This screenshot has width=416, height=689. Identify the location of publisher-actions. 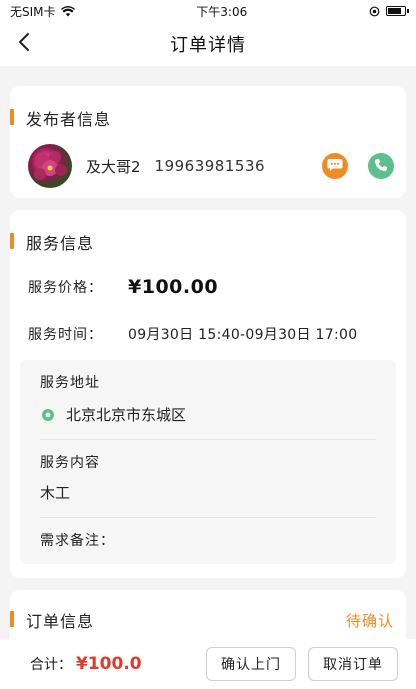
(358, 166).